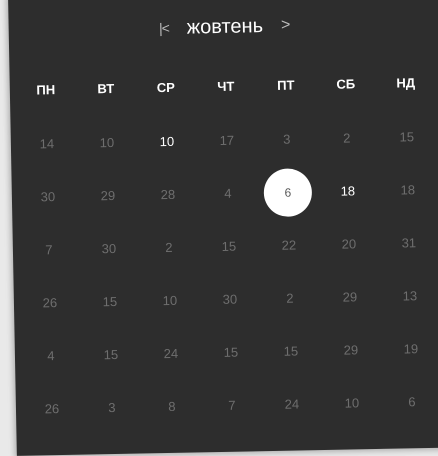 The width and height of the screenshot is (438, 456). I want to click on weekday-mon: ПН, so click(46, 90).